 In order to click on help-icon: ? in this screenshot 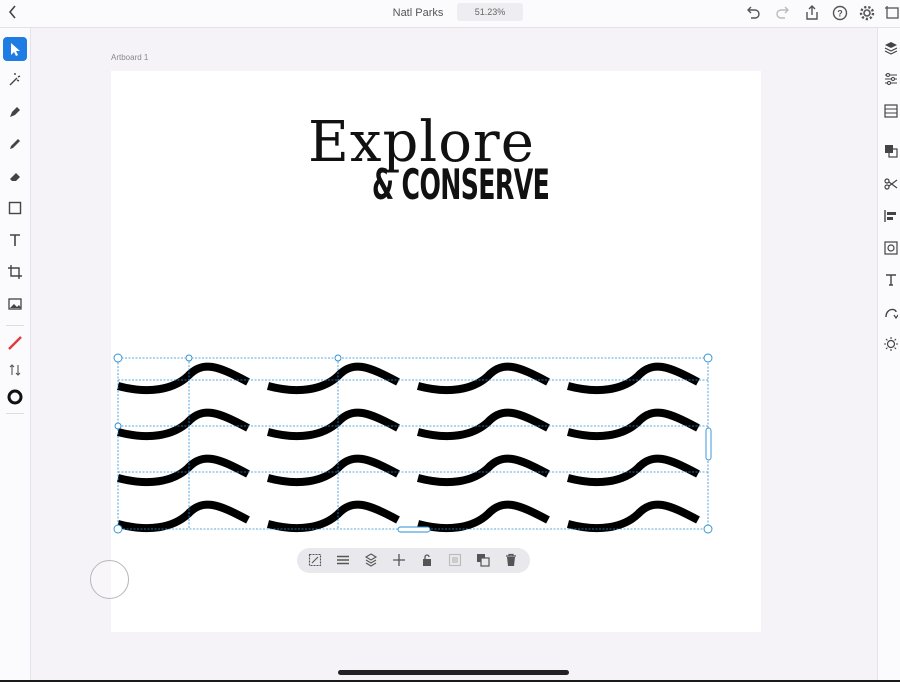, I will do `click(840, 13)`.